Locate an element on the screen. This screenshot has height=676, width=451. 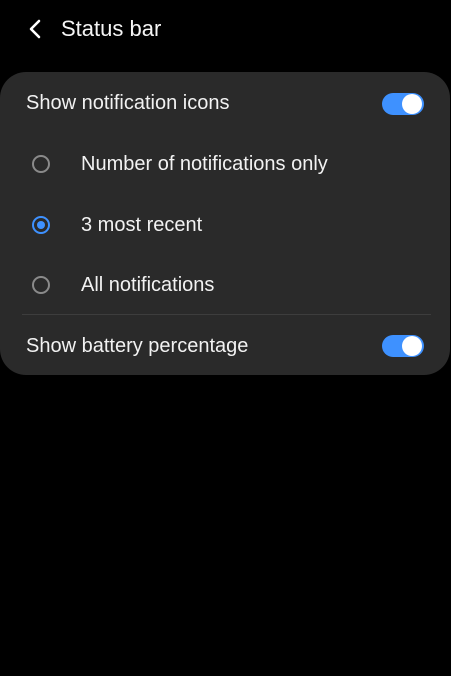
show-notification-icons-toggle is located at coordinates (403, 104).